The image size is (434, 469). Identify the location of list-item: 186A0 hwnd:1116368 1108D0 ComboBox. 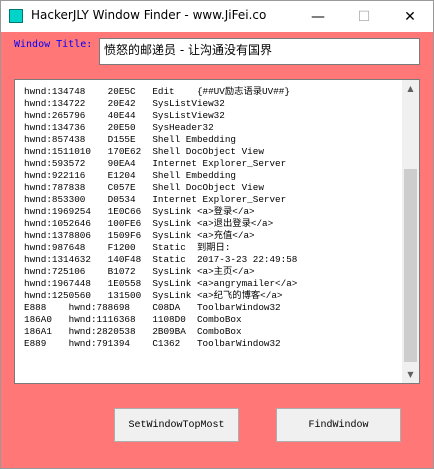
(214, 320).